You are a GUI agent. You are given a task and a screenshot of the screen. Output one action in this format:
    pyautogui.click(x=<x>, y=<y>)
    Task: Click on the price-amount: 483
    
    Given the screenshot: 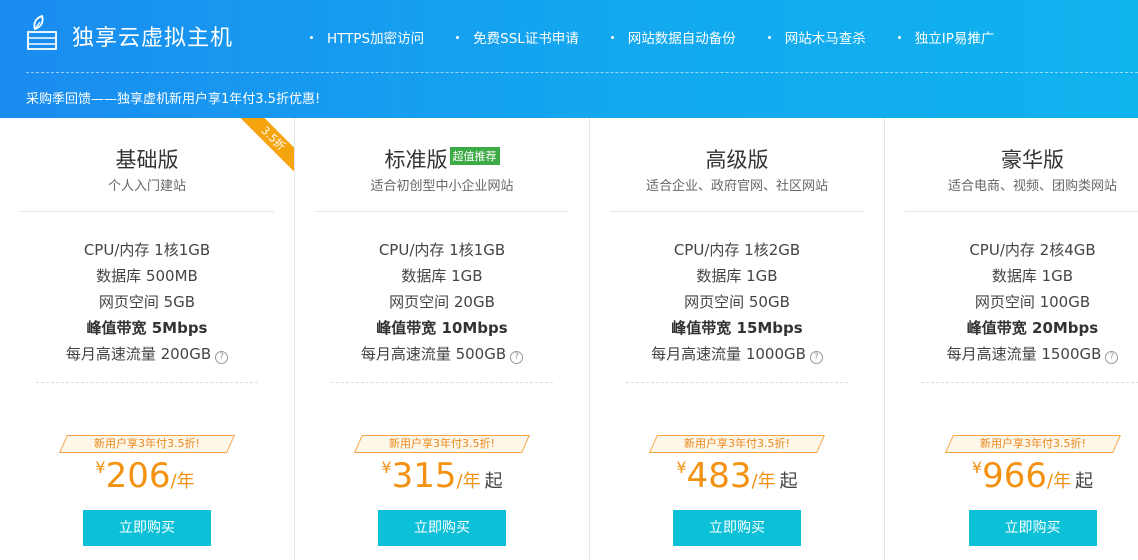 What is the action you would take?
    pyautogui.click(x=719, y=476)
    